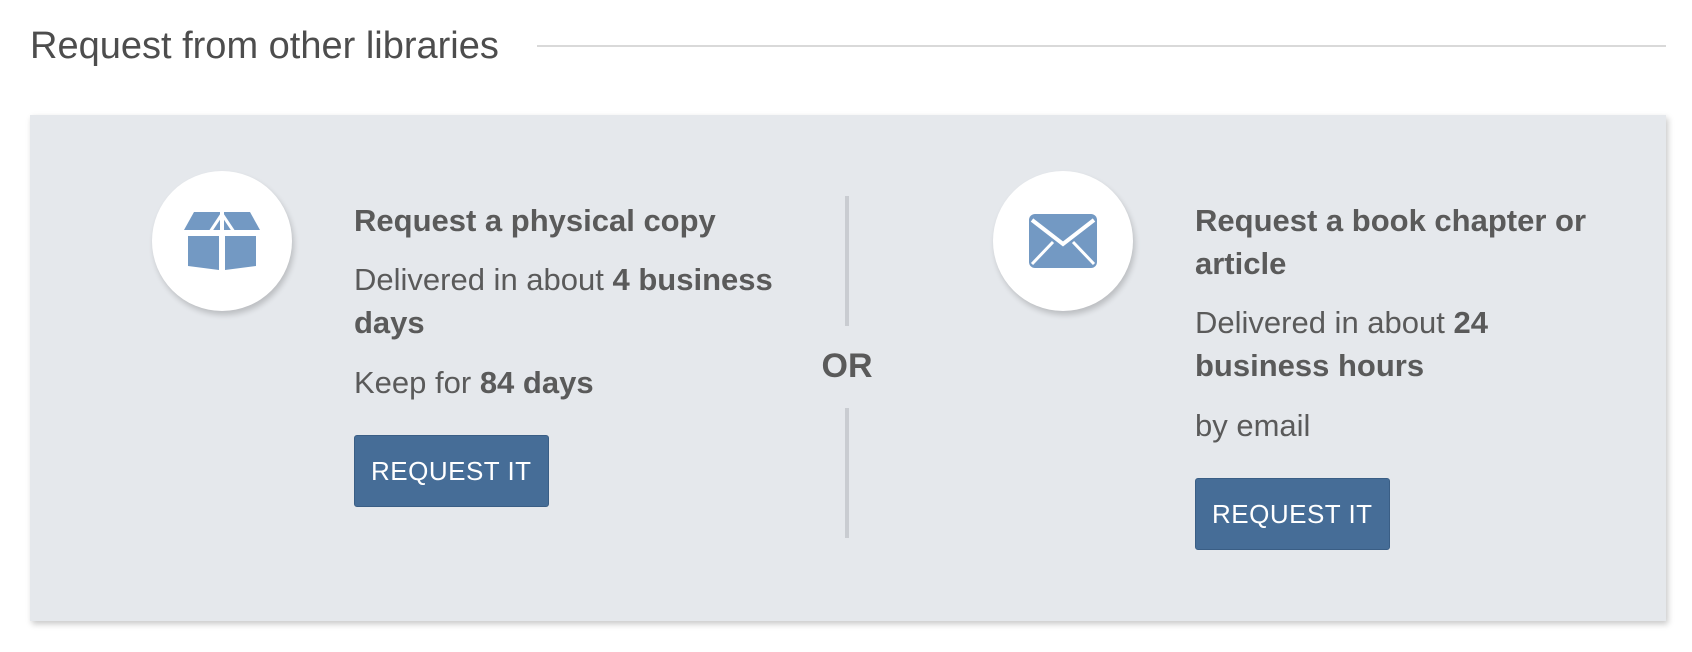 The height and width of the screenshot is (652, 1692). Describe the element at coordinates (569, 301) in the screenshot. I see `physical-delivery-time: Delivered in about 4 business days` at that location.